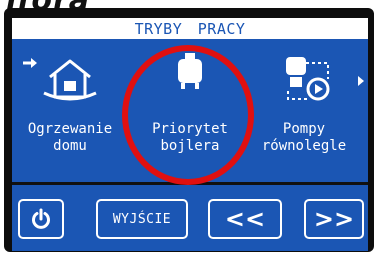 Image resolution: width=380 pixels, height=257 pixels. What do you see at coordinates (190, 137) in the screenshot?
I see `mode-label: Priorytet bojlera` at bounding box center [190, 137].